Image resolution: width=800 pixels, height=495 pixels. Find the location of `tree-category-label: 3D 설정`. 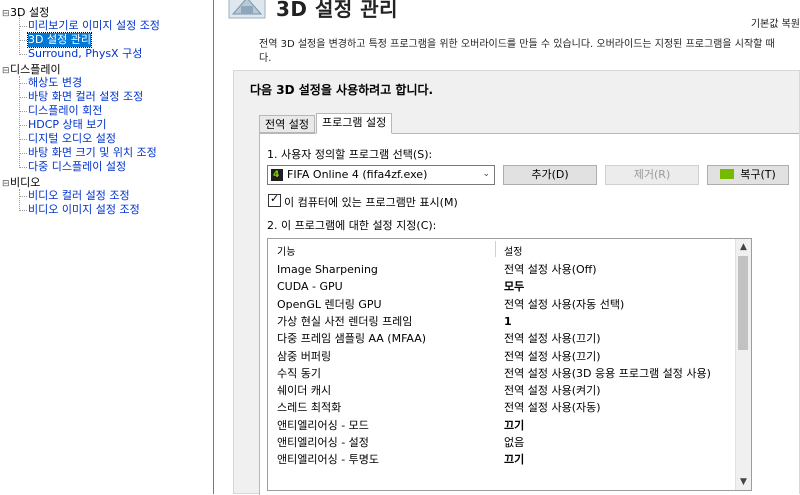

tree-category-label: 3D 설정 is located at coordinates (30, 12).